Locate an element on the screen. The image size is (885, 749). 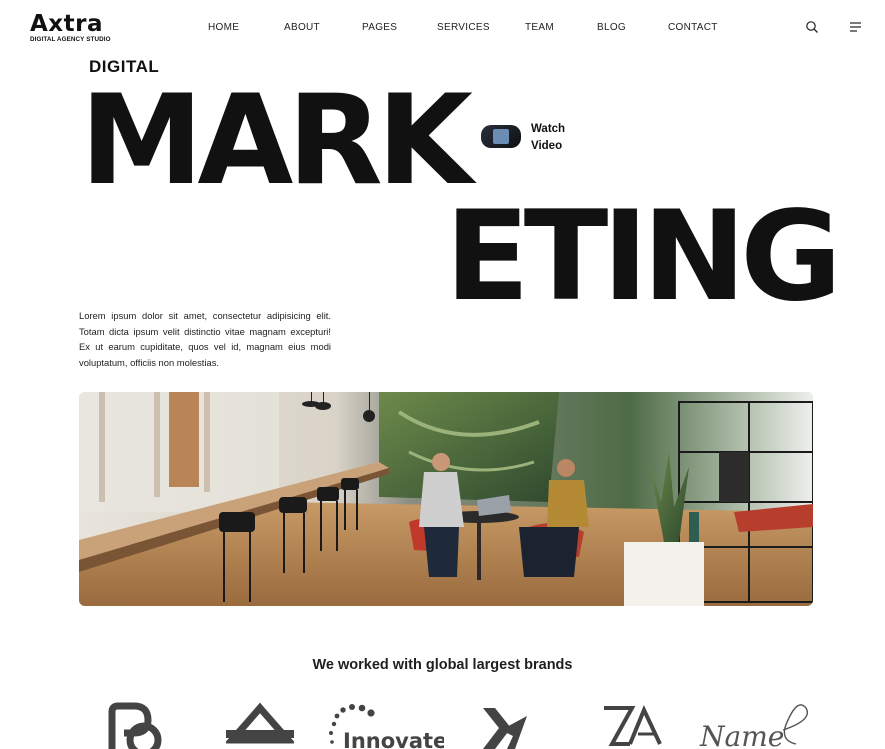
brand-rd-logo is located at coordinates (135, 724).